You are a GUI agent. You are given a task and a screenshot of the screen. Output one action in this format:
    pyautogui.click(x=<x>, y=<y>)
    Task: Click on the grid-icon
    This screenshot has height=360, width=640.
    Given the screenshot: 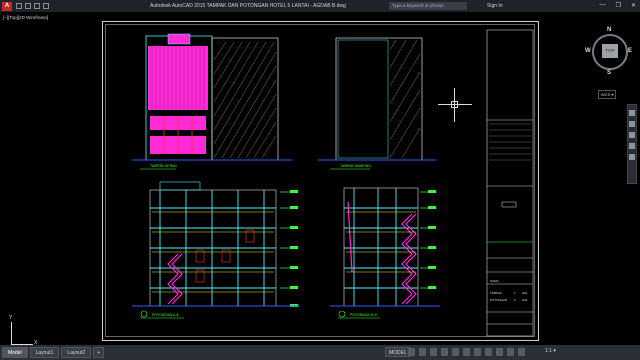 What is the action you would take?
    pyautogui.click(x=411, y=352)
    